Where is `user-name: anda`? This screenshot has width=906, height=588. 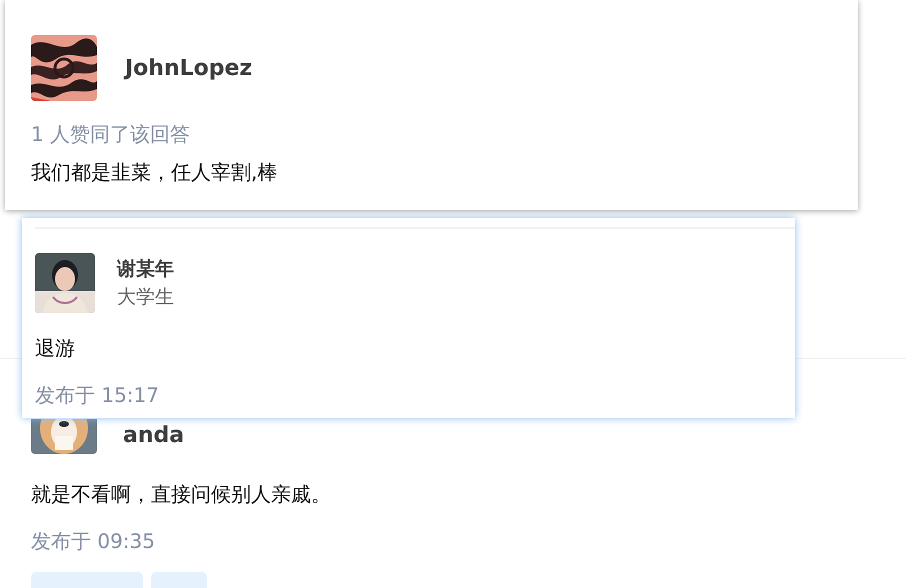
user-name: anda is located at coordinates (153, 435).